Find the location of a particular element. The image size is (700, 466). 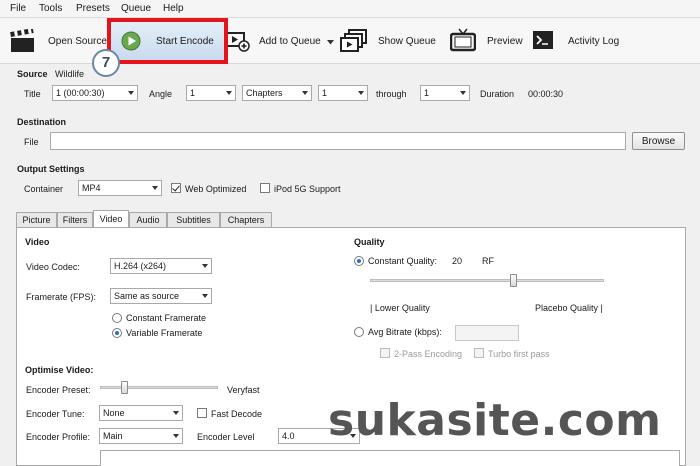

two-pass-checkbox is located at coordinates (385, 353).